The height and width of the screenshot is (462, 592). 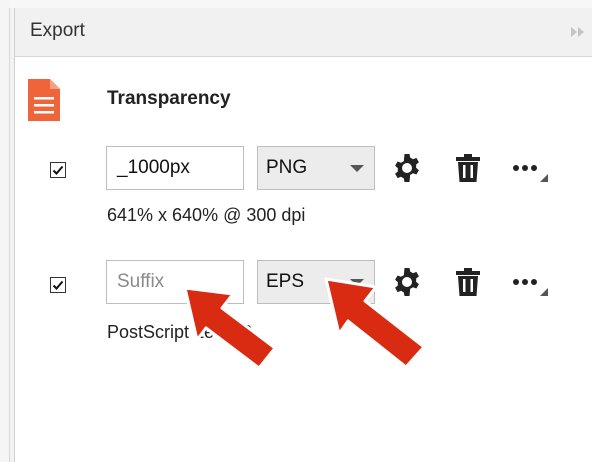 I want to click on panel-header: Export, so click(x=303, y=32).